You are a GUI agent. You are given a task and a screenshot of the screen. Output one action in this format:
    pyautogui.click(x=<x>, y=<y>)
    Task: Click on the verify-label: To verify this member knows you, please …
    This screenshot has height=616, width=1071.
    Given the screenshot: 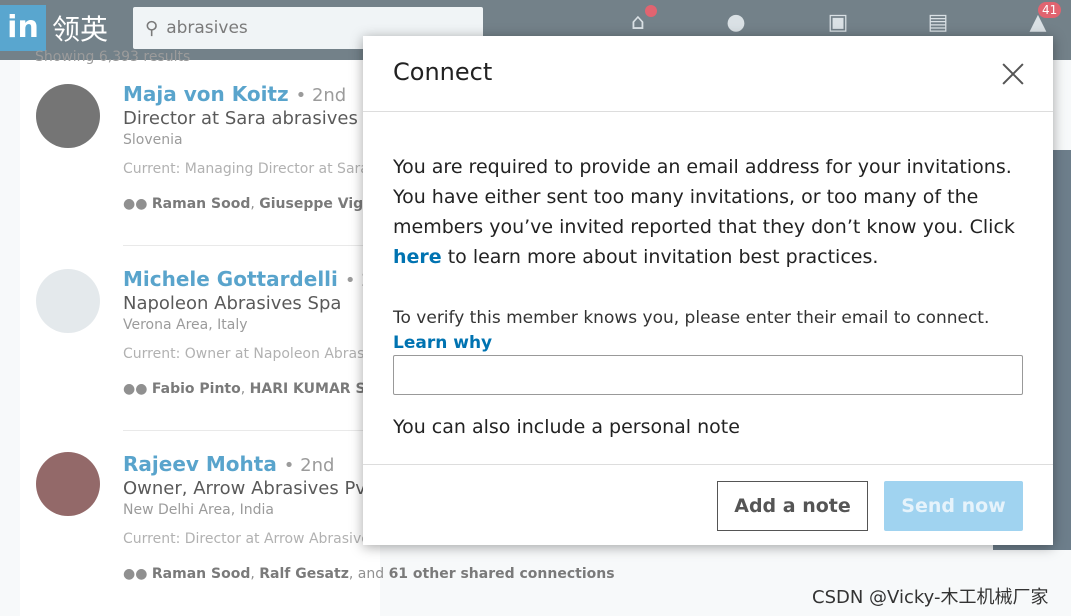 What is the action you would take?
    pyautogui.click(x=691, y=318)
    